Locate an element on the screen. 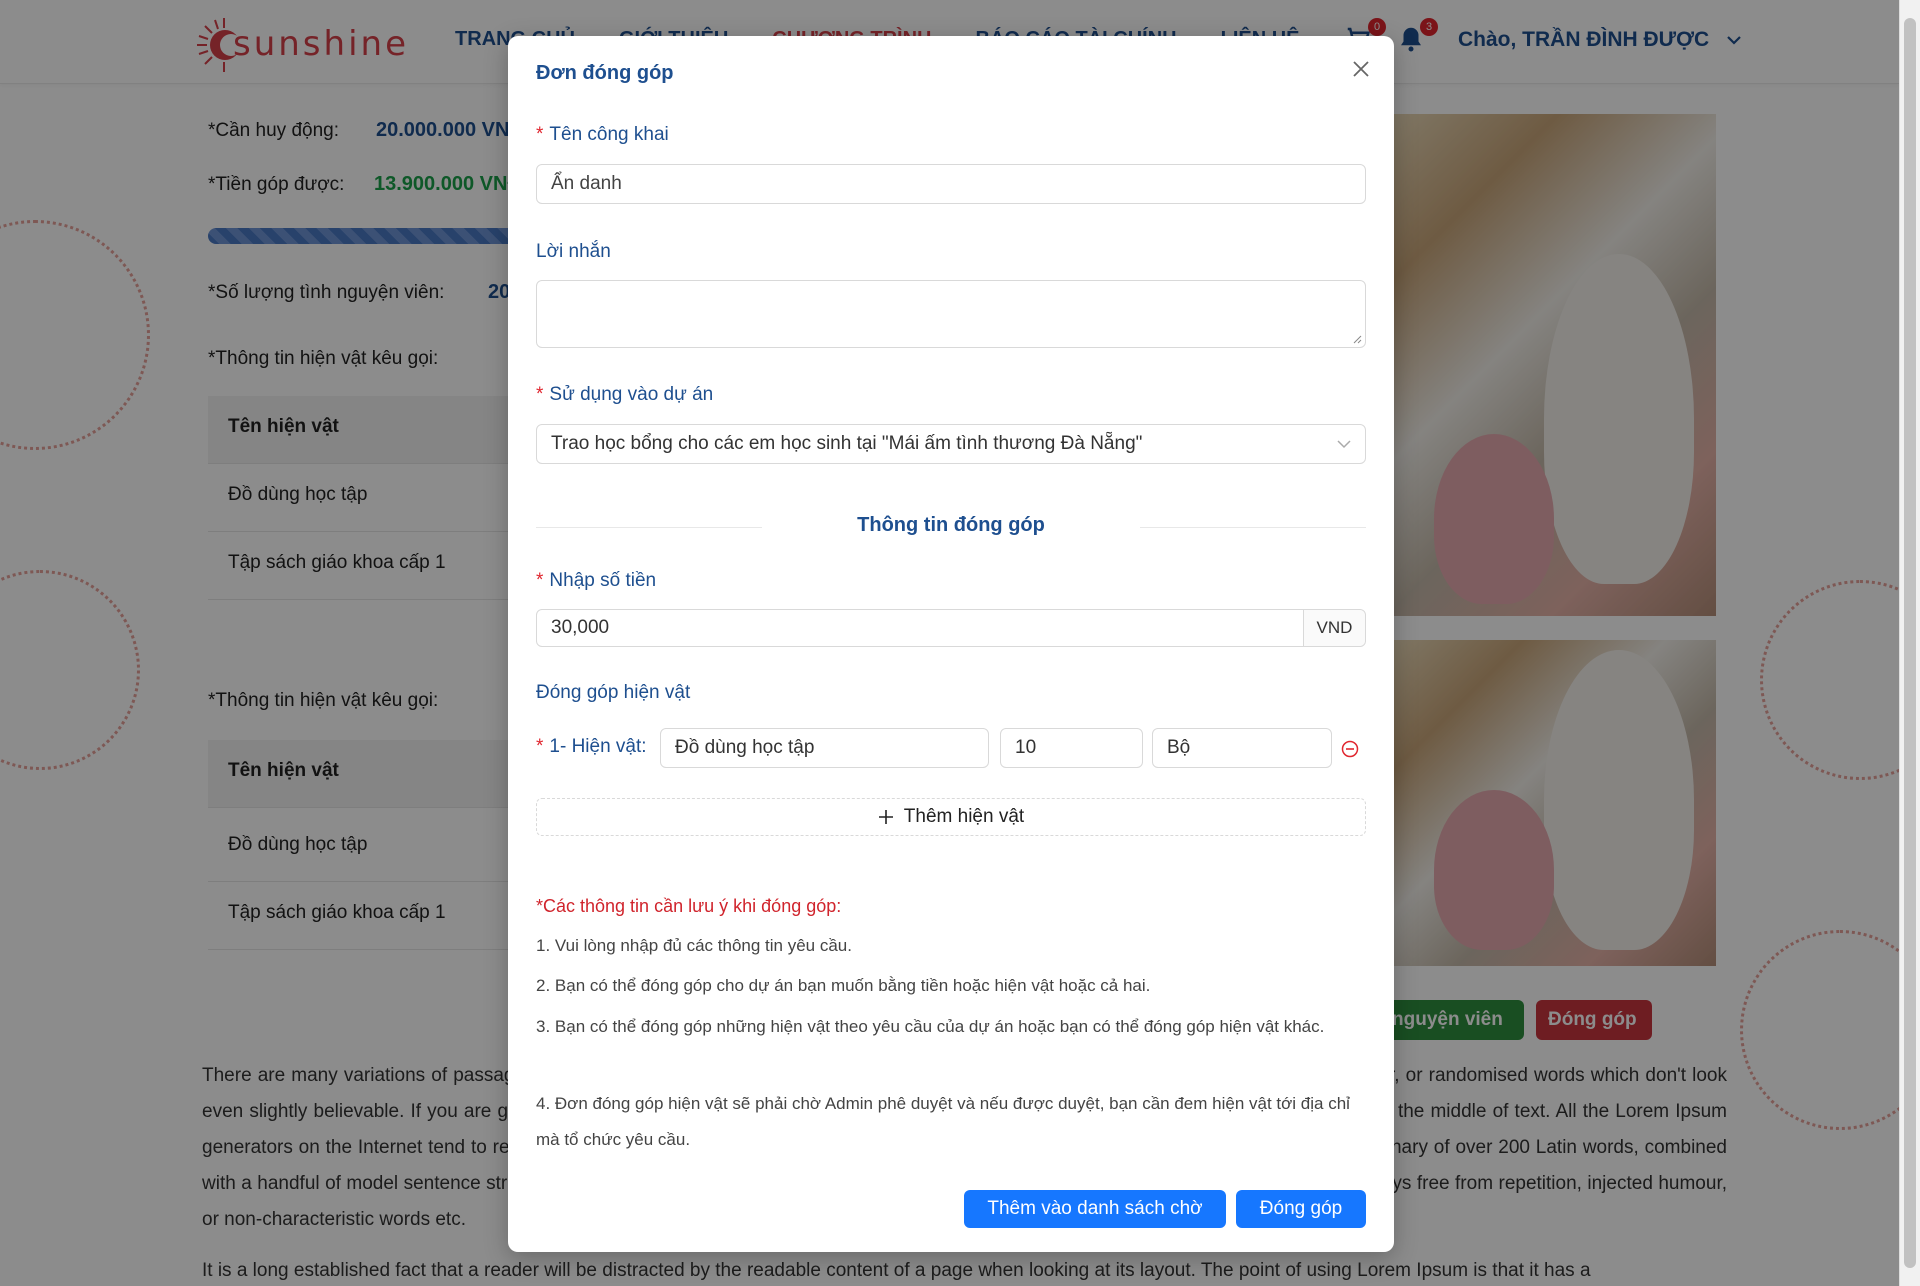 The image size is (1920, 1286). modal-title: Đơn đóng góp is located at coordinates (605, 73).